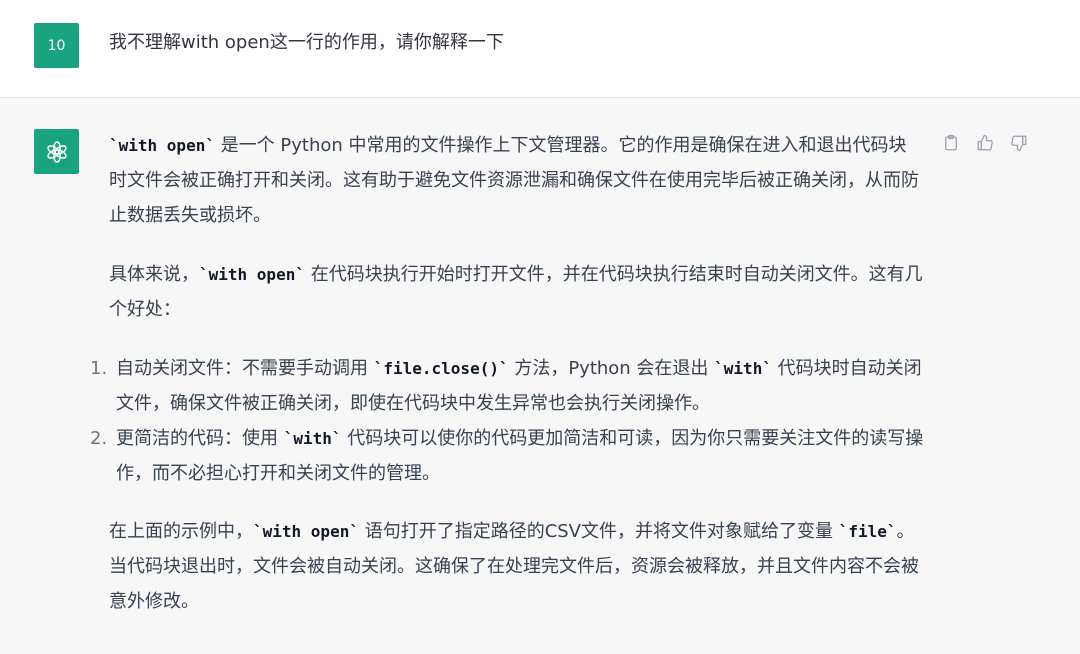 This screenshot has width=1080, height=654. I want to click on dislike-button, so click(1019, 143).